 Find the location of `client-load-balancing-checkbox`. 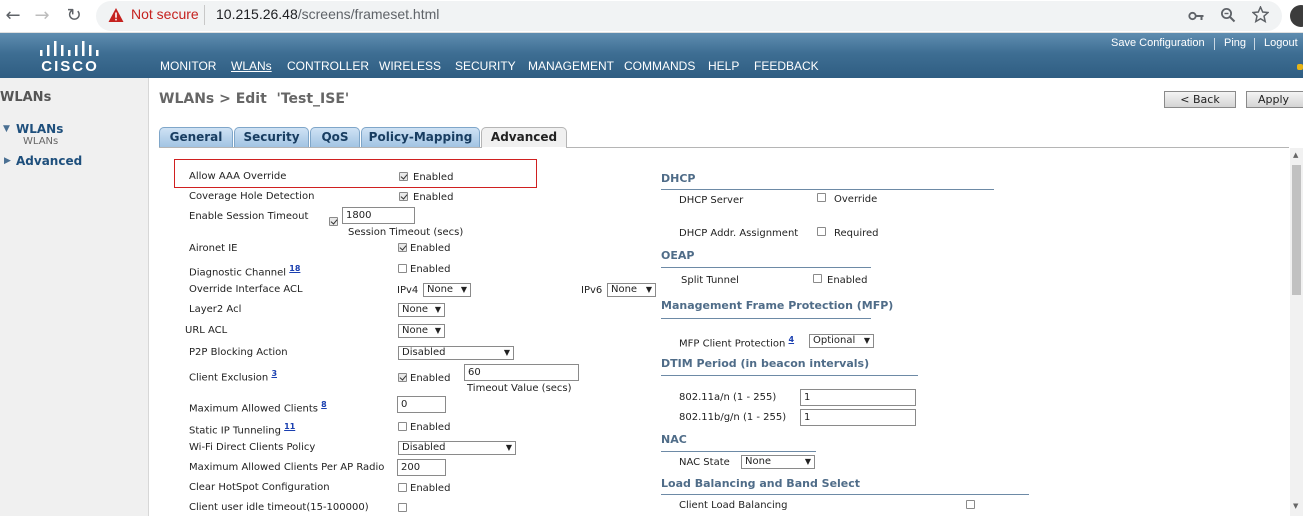

client-load-balancing-checkbox is located at coordinates (970, 504).